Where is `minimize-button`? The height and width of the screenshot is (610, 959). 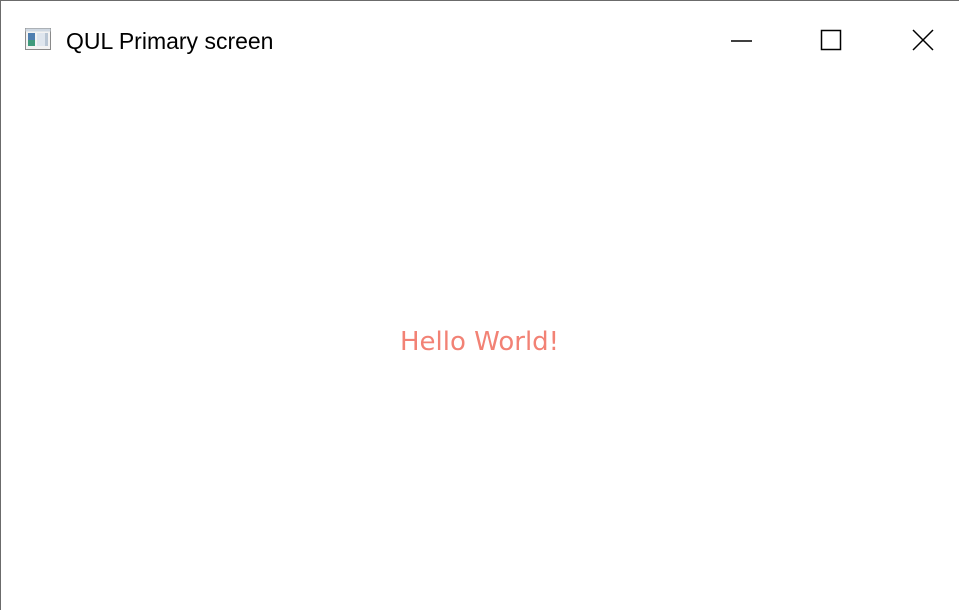
minimize-button is located at coordinates (741, 41).